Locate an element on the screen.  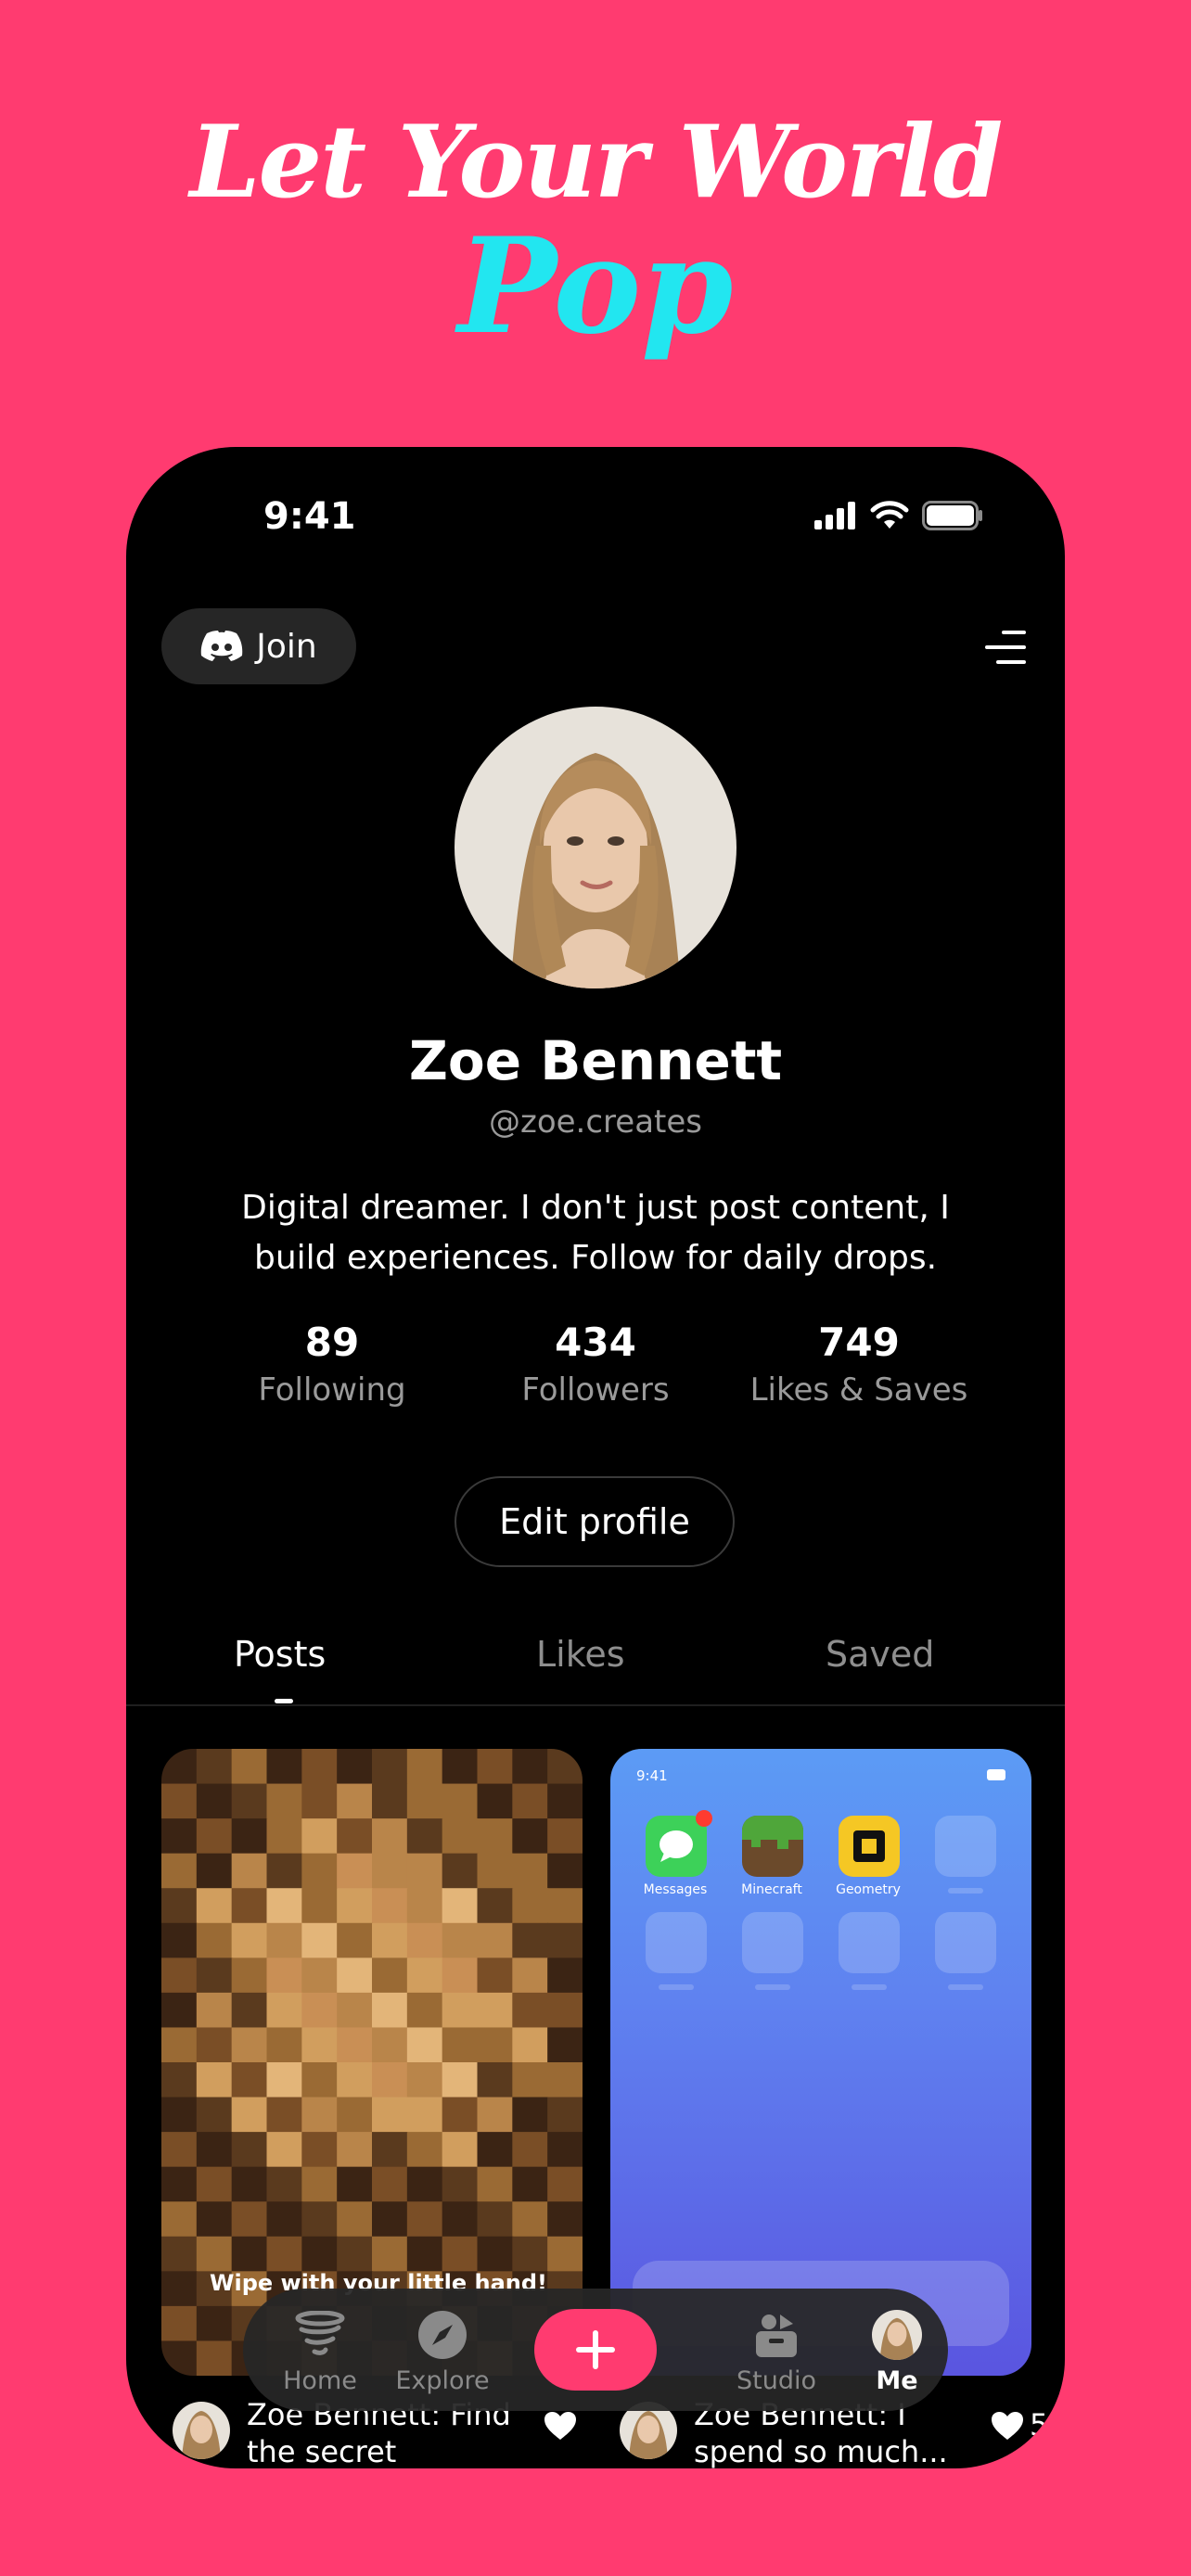
profile-avatar is located at coordinates (595, 847).